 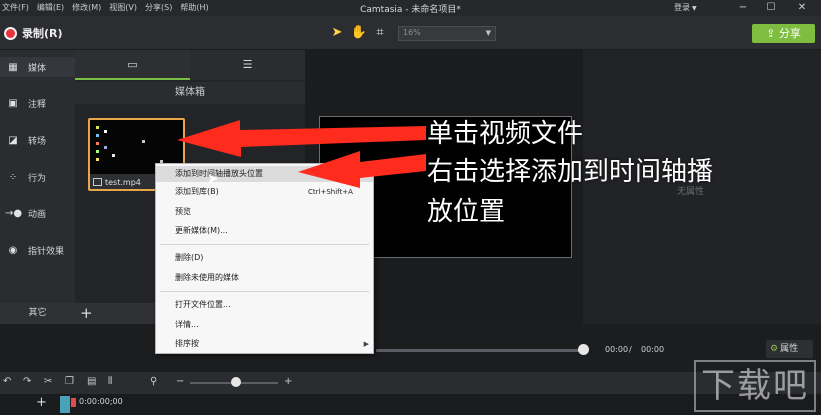 What do you see at coordinates (194, 7) in the screenshot?
I see `menu-help: 帮助(H)` at bounding box center [194, 7].